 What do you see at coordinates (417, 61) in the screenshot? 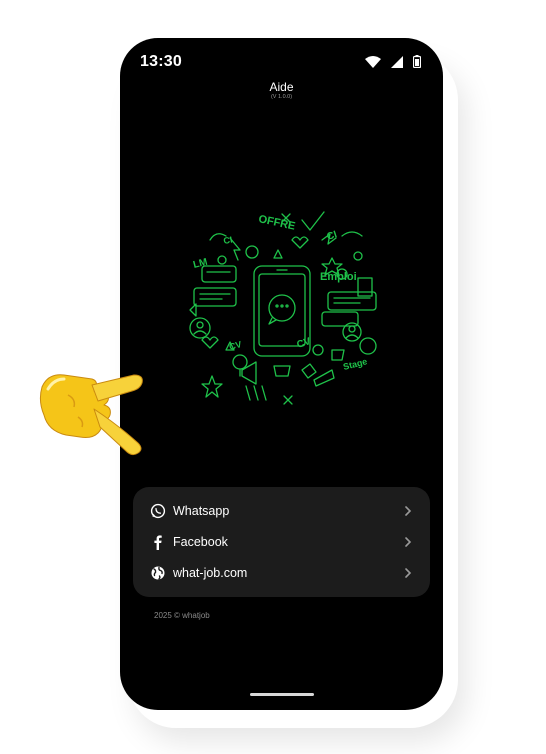
I see `battery-icon` at bounding box center [417, 61].